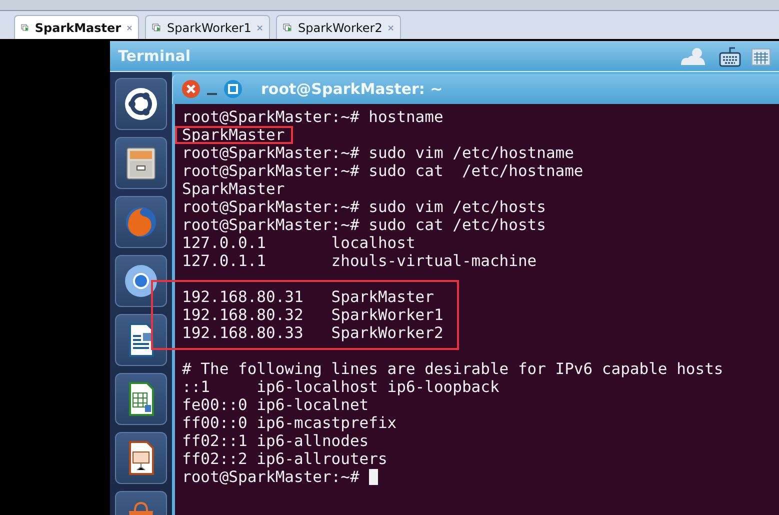 The height and width of the screenshot is (515, 779). Describe the element at coordinates (453, 369) in the screenshot. I see `terminal-line: # The following lines are desirable for IPv6 capable hosts` at that location.